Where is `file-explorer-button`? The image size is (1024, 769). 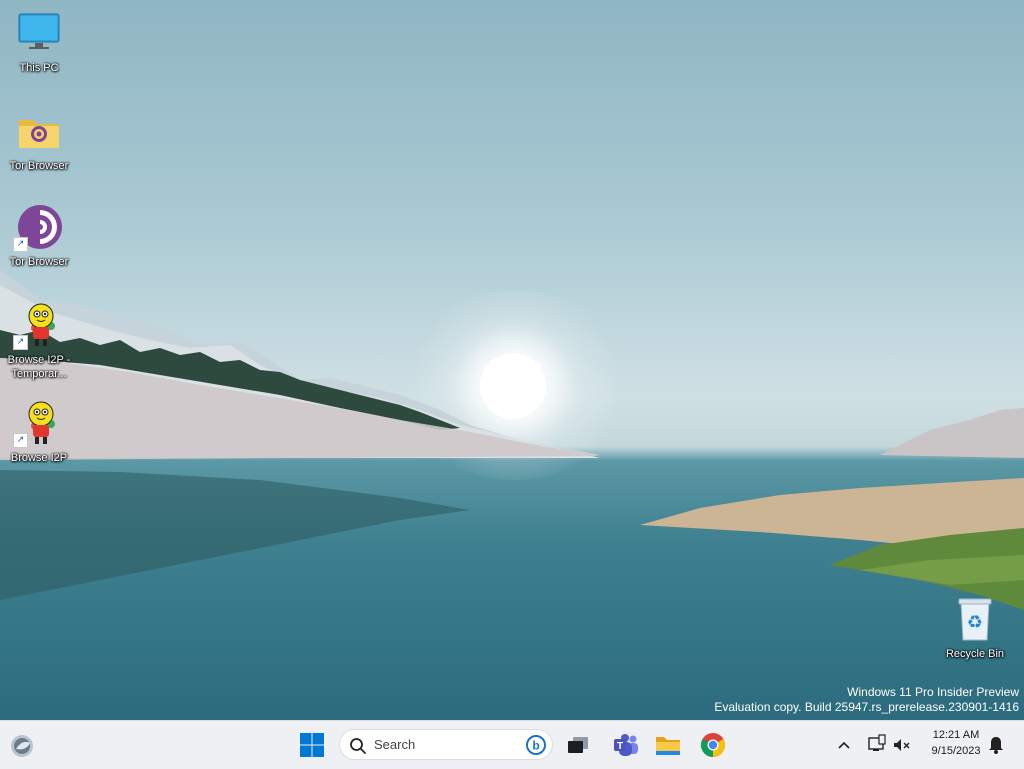
file-explorer-button is located at coordinates (668, 745).